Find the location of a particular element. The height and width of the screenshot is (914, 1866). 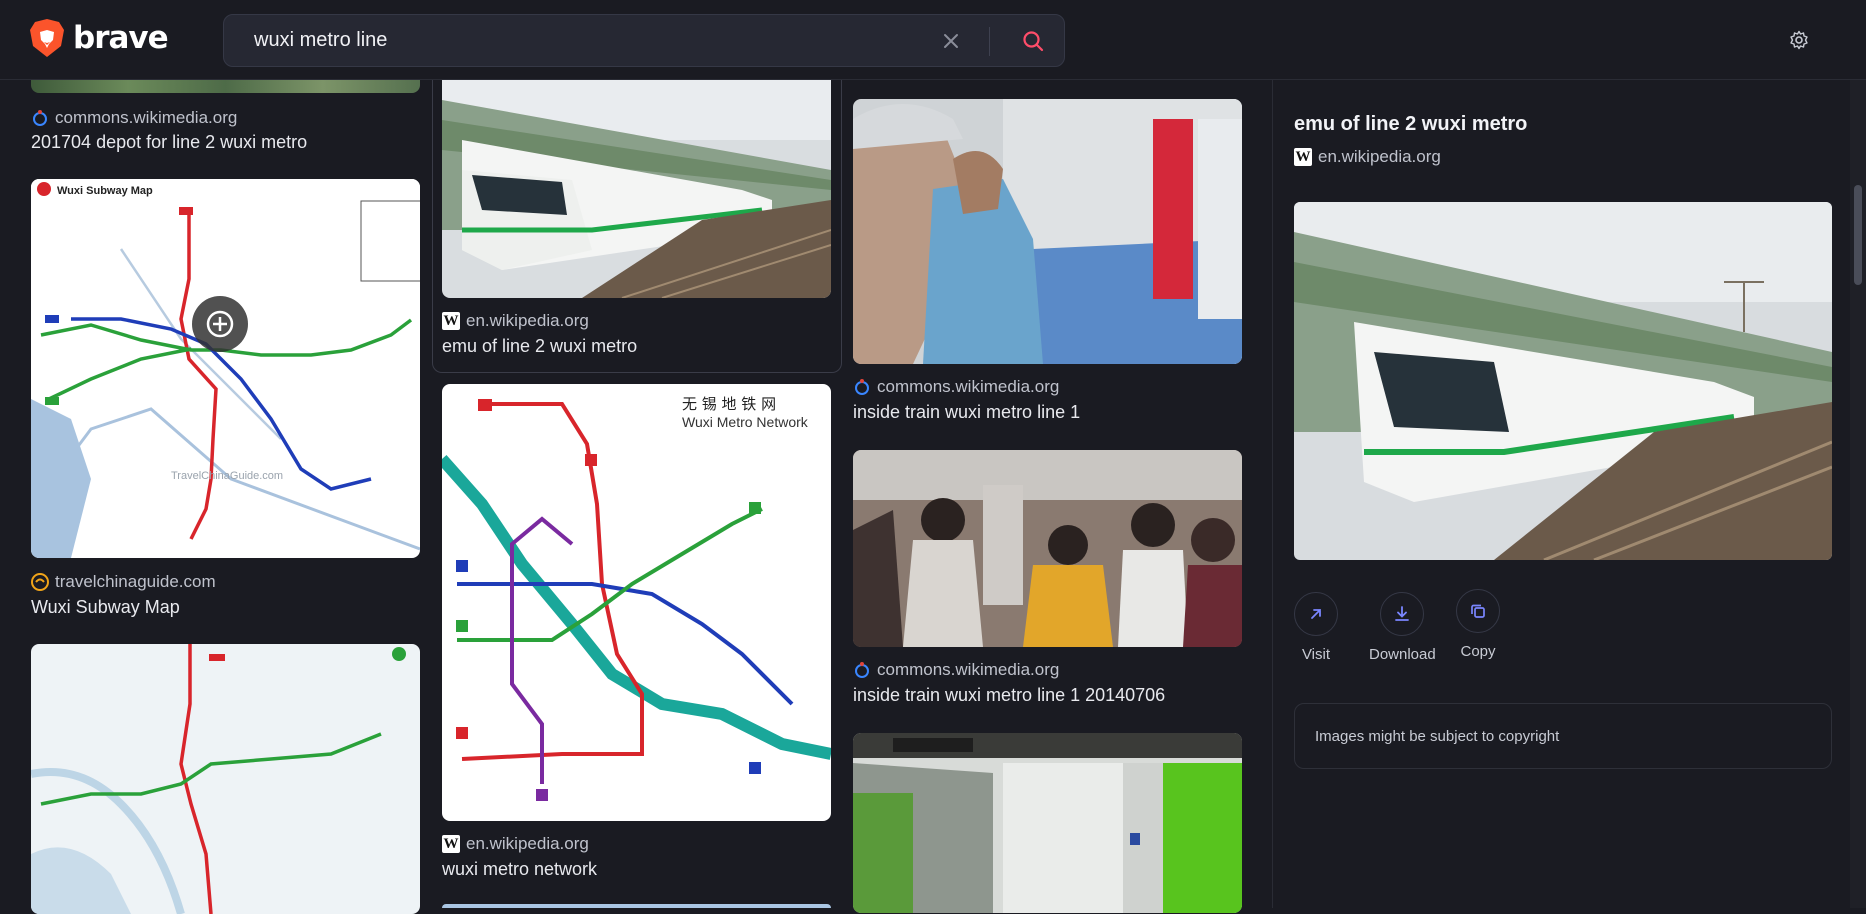

crowded-train-photo is located at coordinates (1047, 548).